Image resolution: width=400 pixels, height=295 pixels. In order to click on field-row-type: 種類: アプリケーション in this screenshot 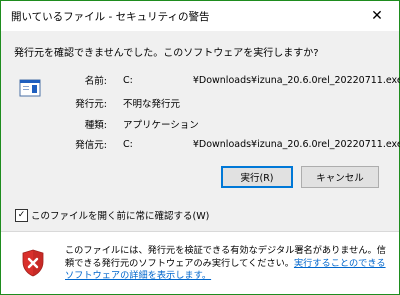, I will do `click(132, 124)`.